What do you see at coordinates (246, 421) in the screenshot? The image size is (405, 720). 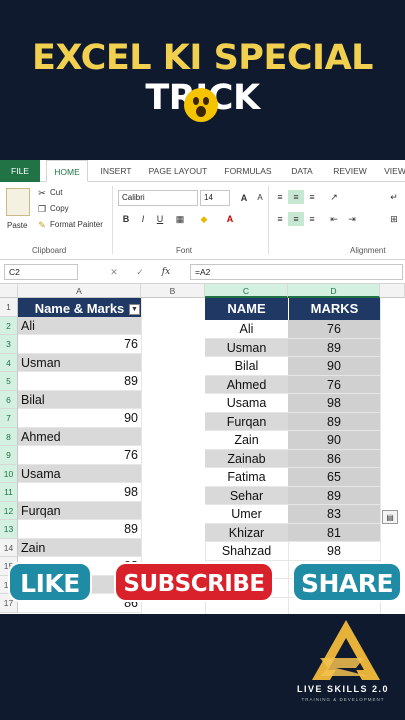 I see `name-cell: Furqan` at bounding box center [246, 421].